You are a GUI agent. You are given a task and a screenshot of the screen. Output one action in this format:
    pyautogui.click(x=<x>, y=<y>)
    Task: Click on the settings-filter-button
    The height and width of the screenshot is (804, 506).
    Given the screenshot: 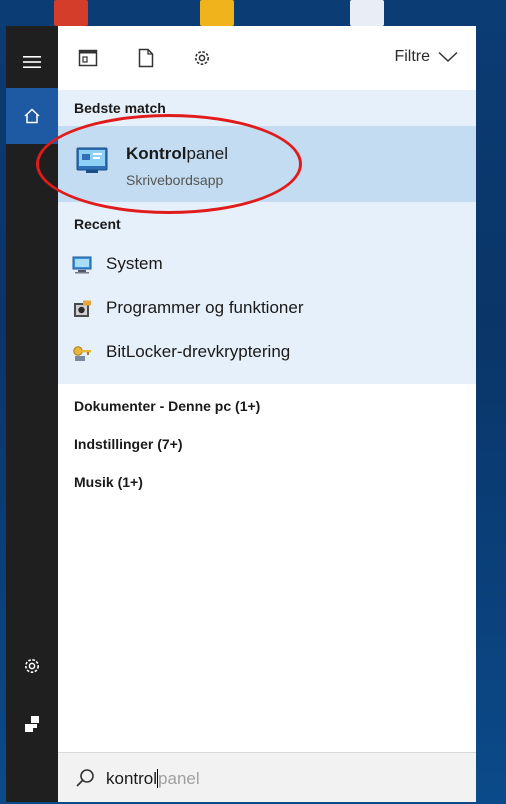 What is the action you would take?
    pyautogui.click(x=202, y=58)
    